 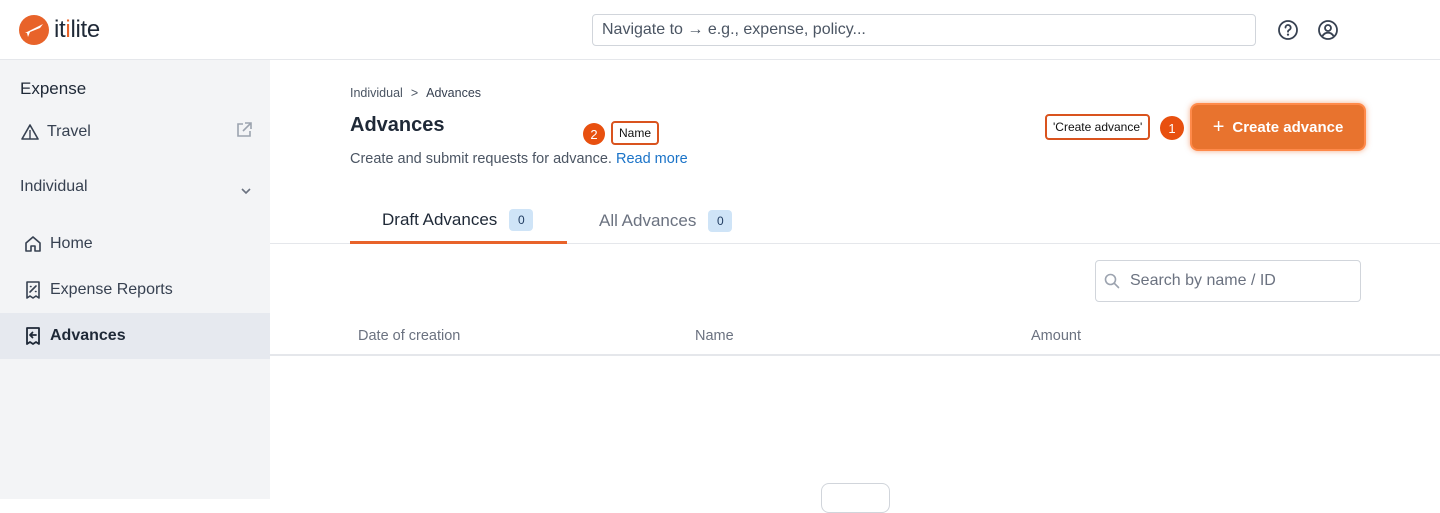 I want to click on plane-logo-icon, so click(x=34, y=30).